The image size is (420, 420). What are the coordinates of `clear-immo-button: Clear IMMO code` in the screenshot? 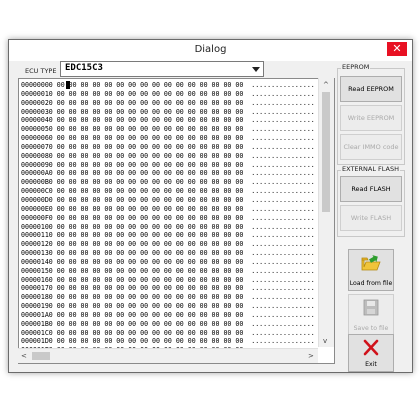 It's located at (371, 147).